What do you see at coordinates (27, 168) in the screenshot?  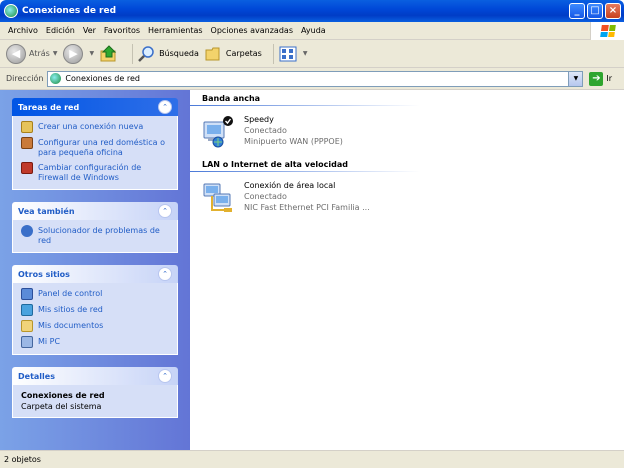 I see `firewall-icon` at bounding box center [27, 168].